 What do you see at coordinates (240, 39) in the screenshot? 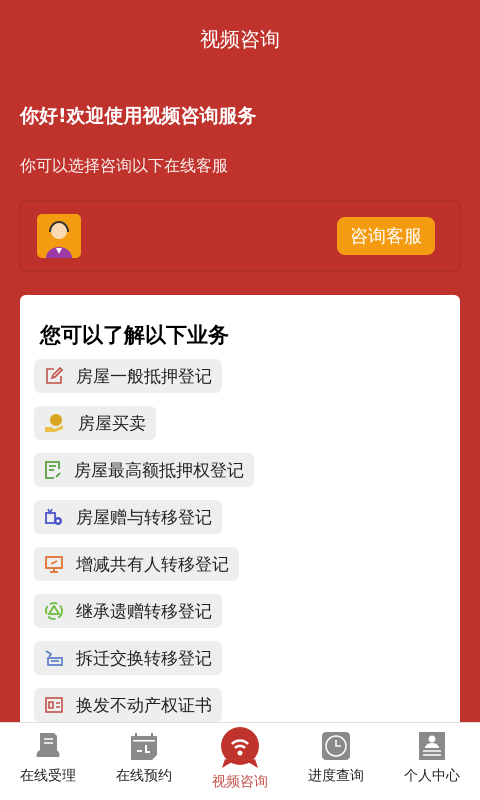
I see `screen-title: 视频咨询` at bounding box center [240, 39].